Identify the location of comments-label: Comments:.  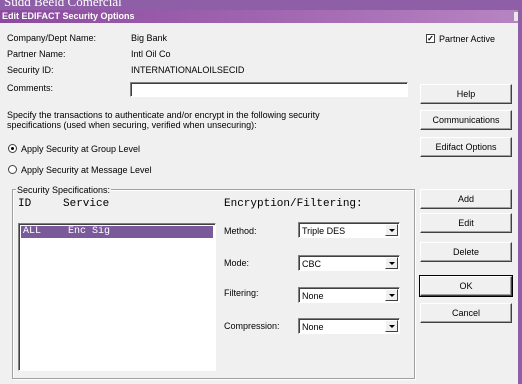
(30, 88).